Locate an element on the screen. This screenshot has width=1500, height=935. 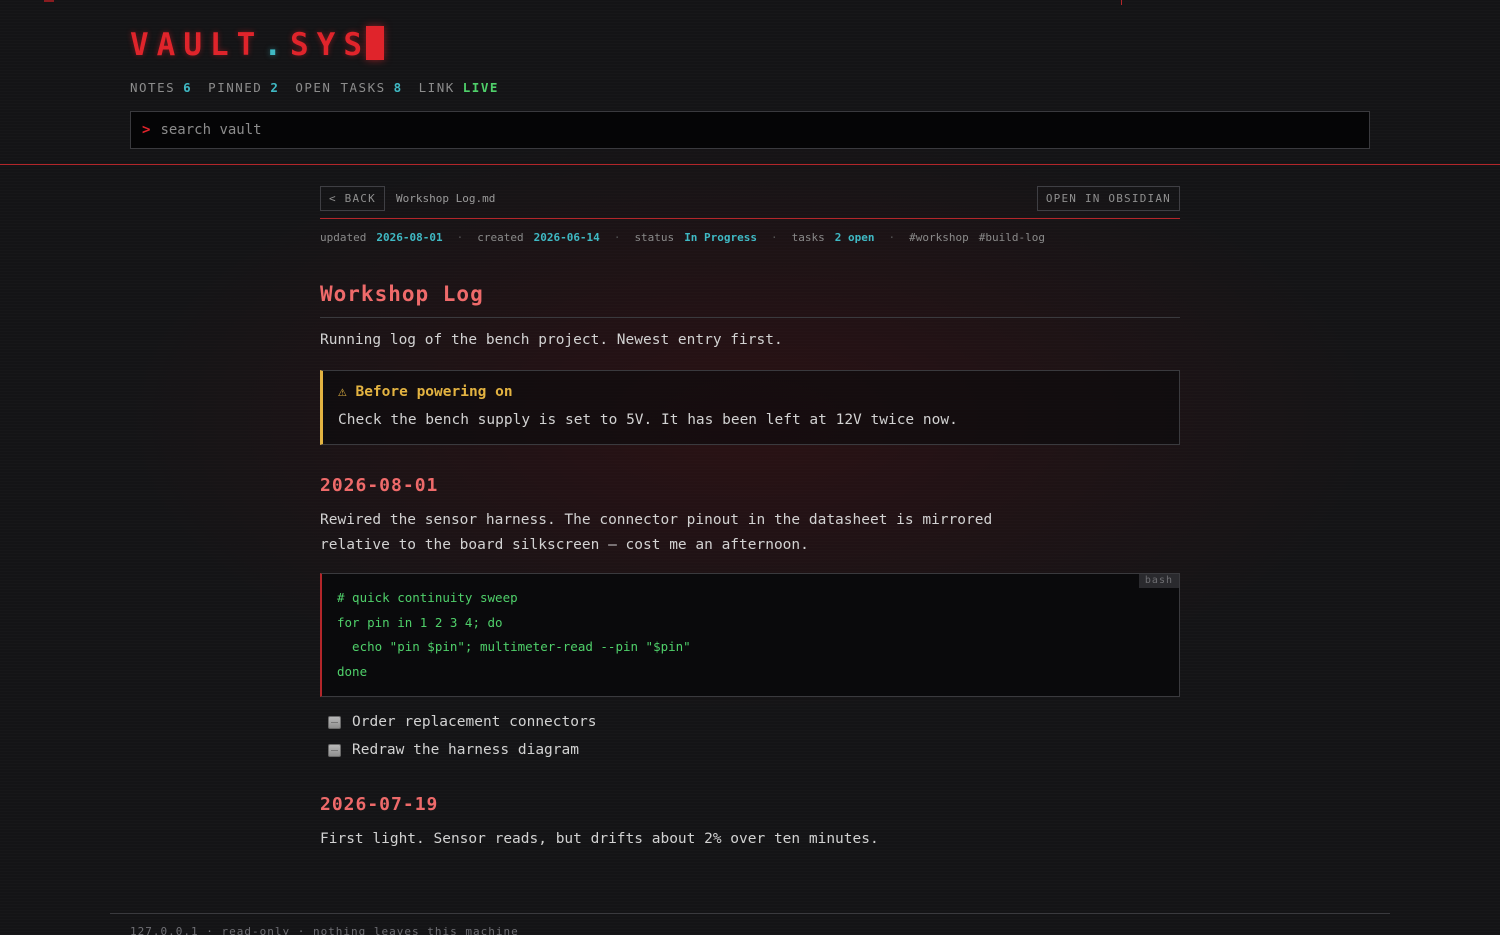
search-bar: > is located at coordinates (750, 130).